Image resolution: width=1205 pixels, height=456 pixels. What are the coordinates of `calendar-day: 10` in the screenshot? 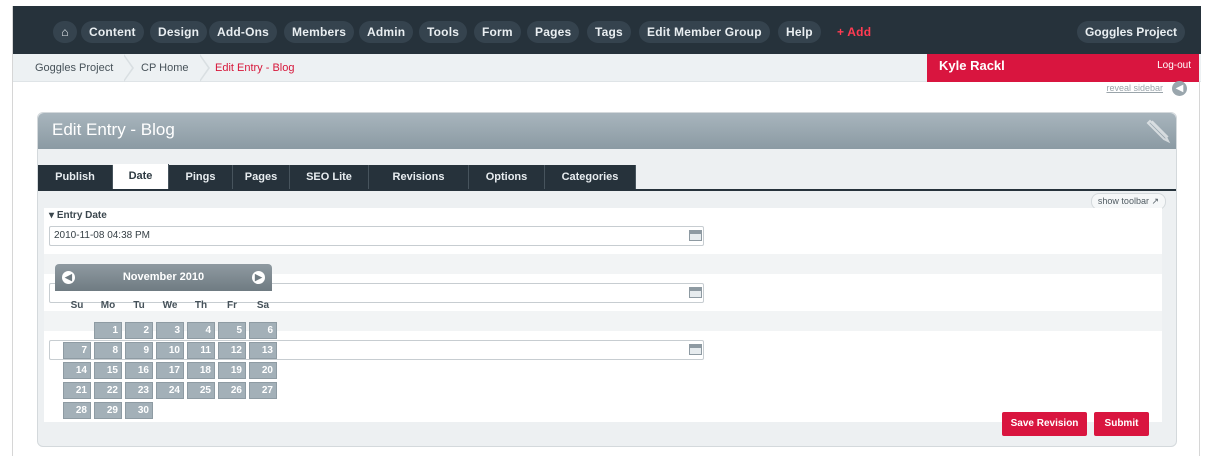 It's located at (170, 350).